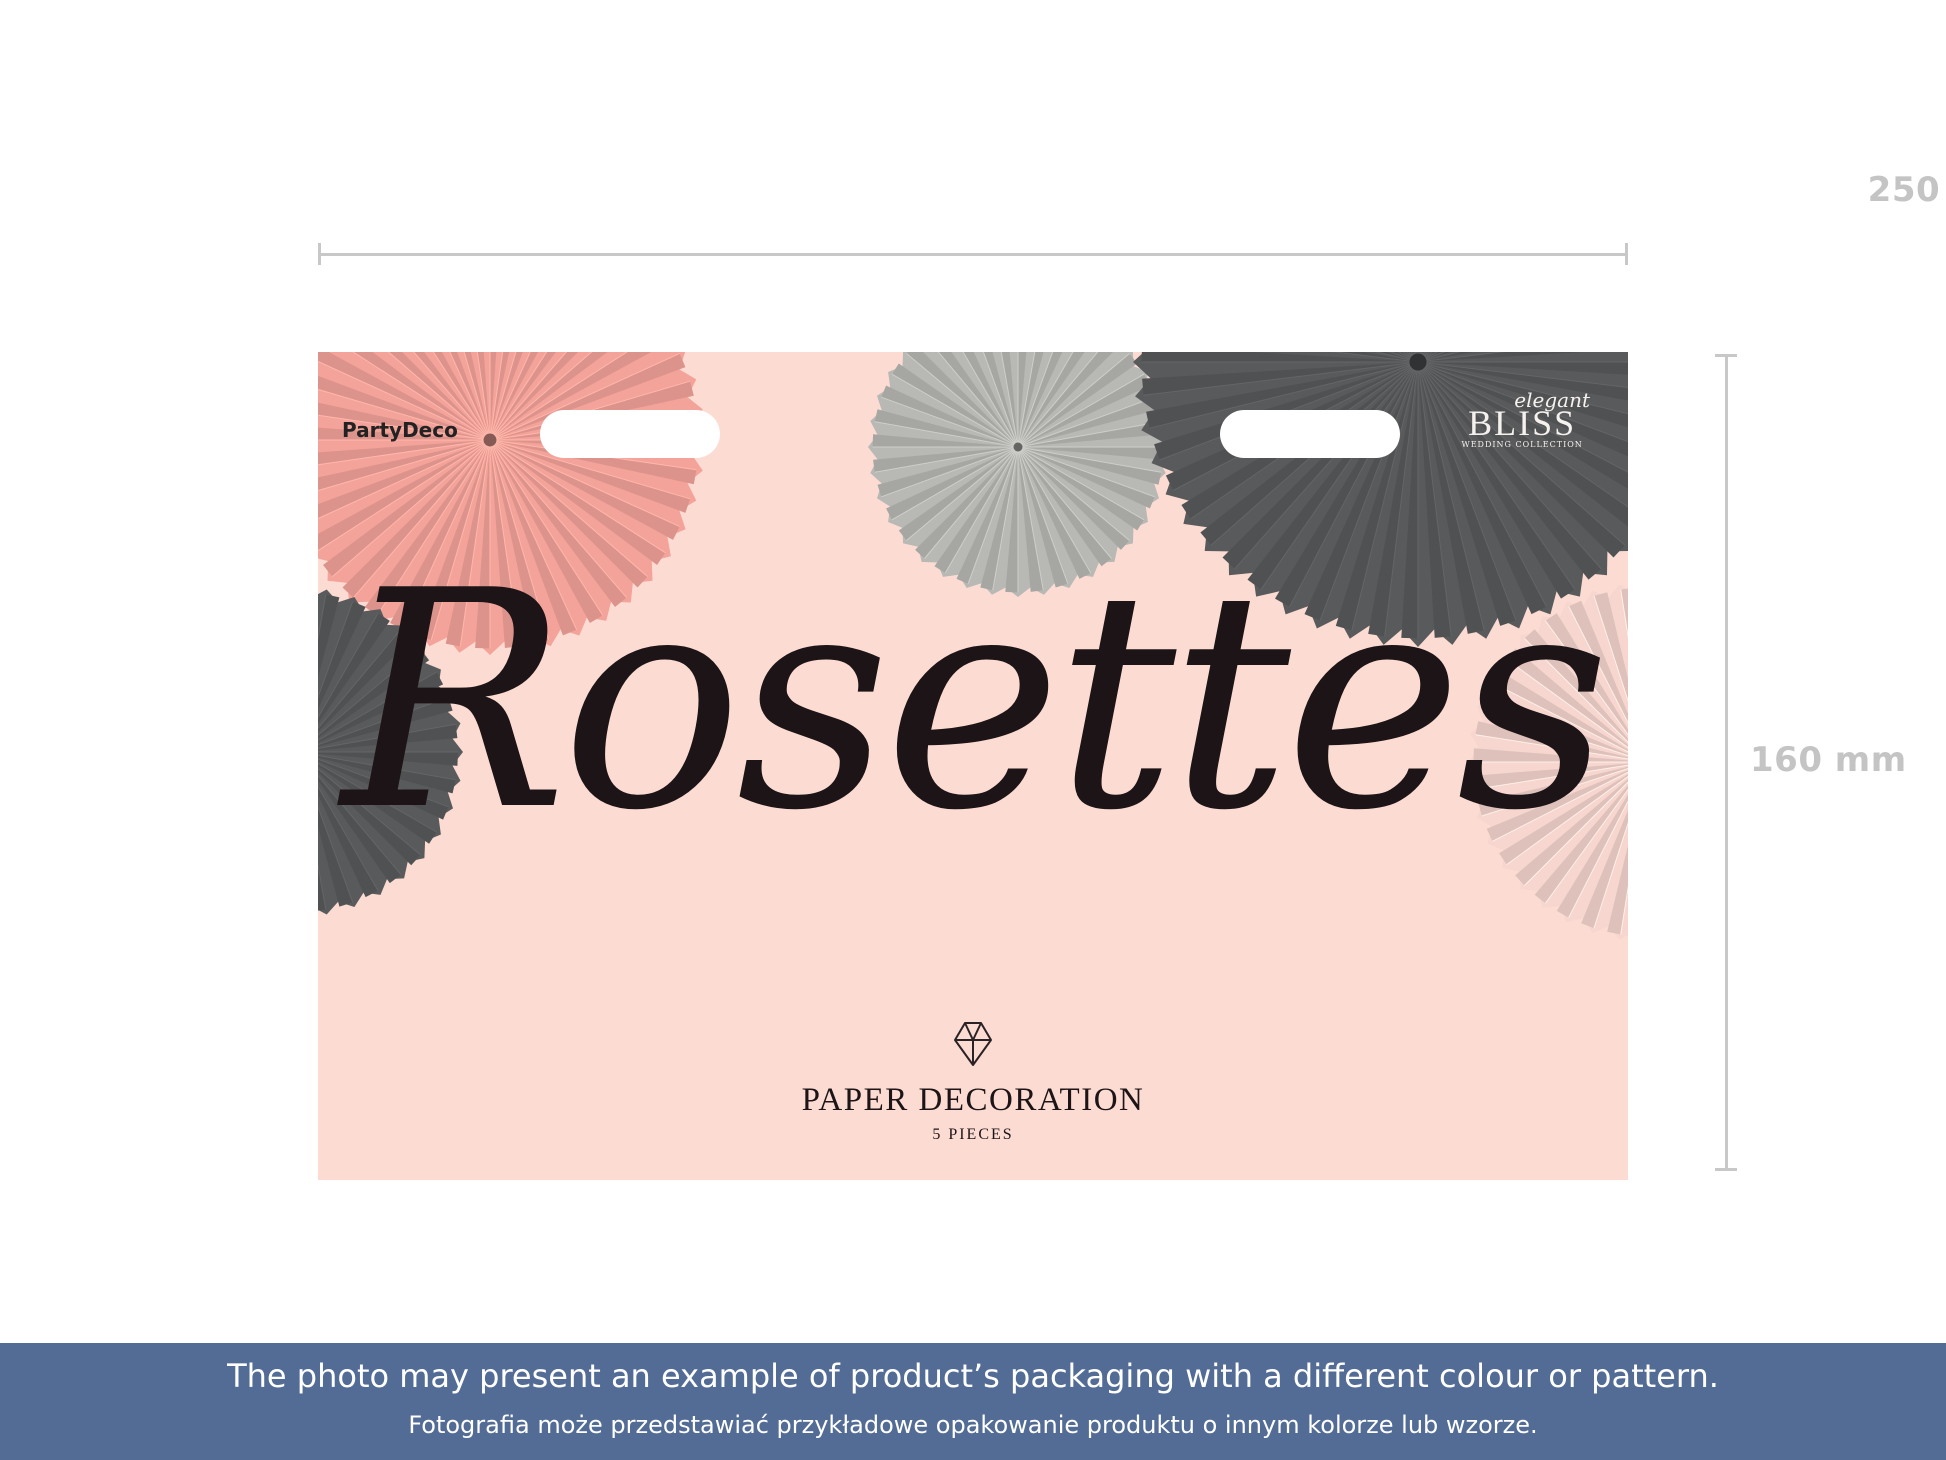 The width and height of the screenshot is (1946, 1460). I want to click on hang-hole-right, so click(1310, 434).